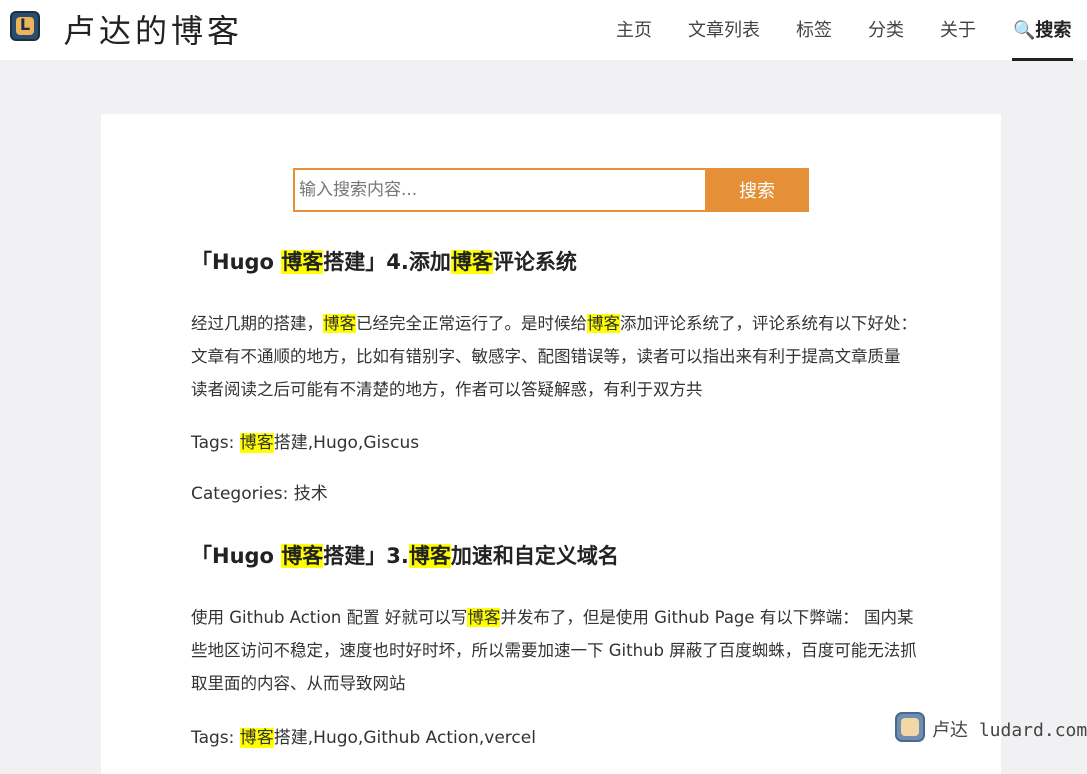 The image size is (1087, 774). I want to click on categories-label: Categories:, so click(242, 494).